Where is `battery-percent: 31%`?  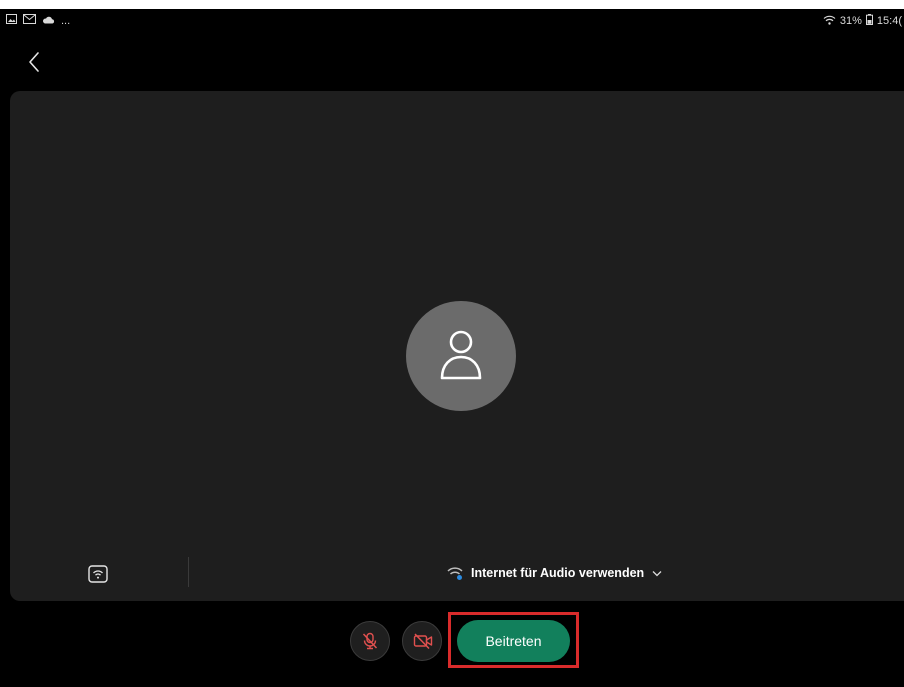 battery-percent: 31% is located at coordinates (850, 21).